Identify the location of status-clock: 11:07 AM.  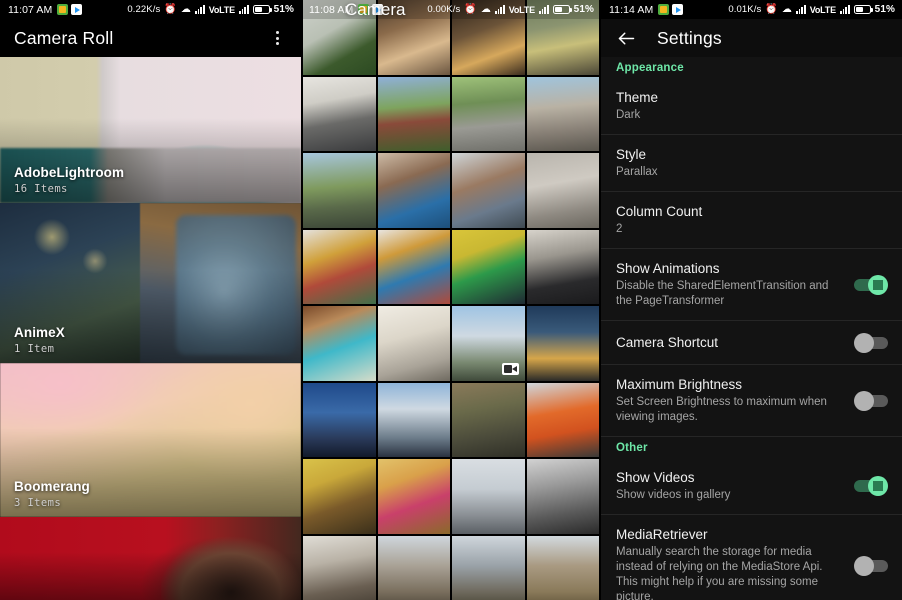
(30, 9).